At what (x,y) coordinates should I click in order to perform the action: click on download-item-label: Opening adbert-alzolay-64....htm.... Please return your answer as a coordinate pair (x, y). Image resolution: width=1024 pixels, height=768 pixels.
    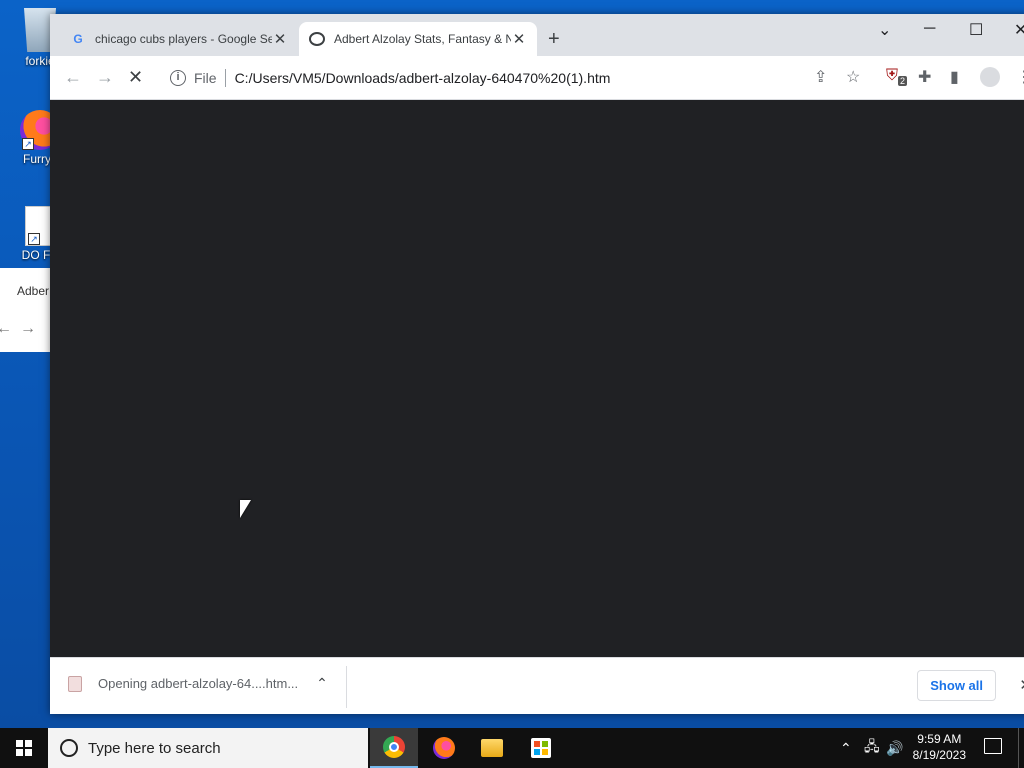
    Looking at the image, I should click on (198, 683).